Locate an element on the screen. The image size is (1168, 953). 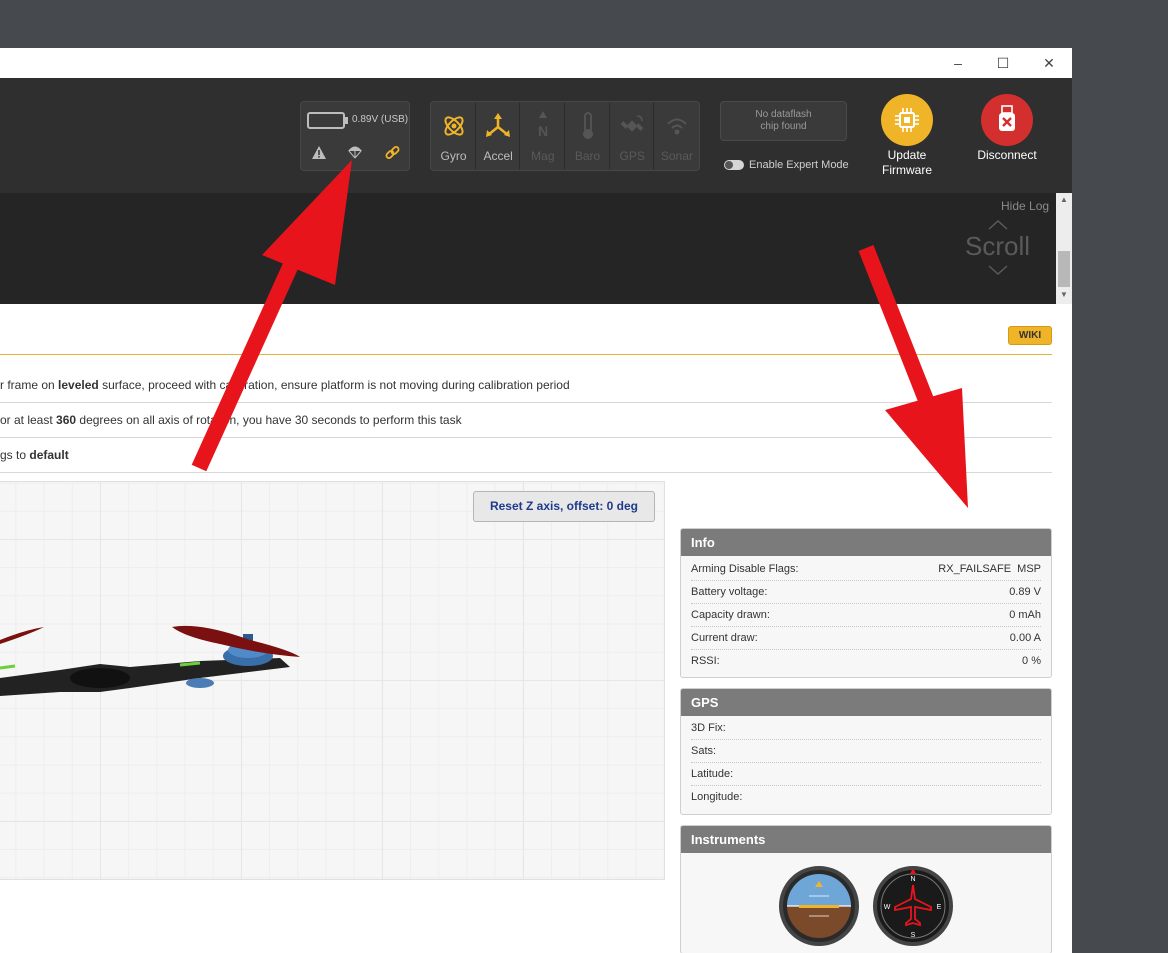
note-3-bold: default is located at coordinates (49, 455).